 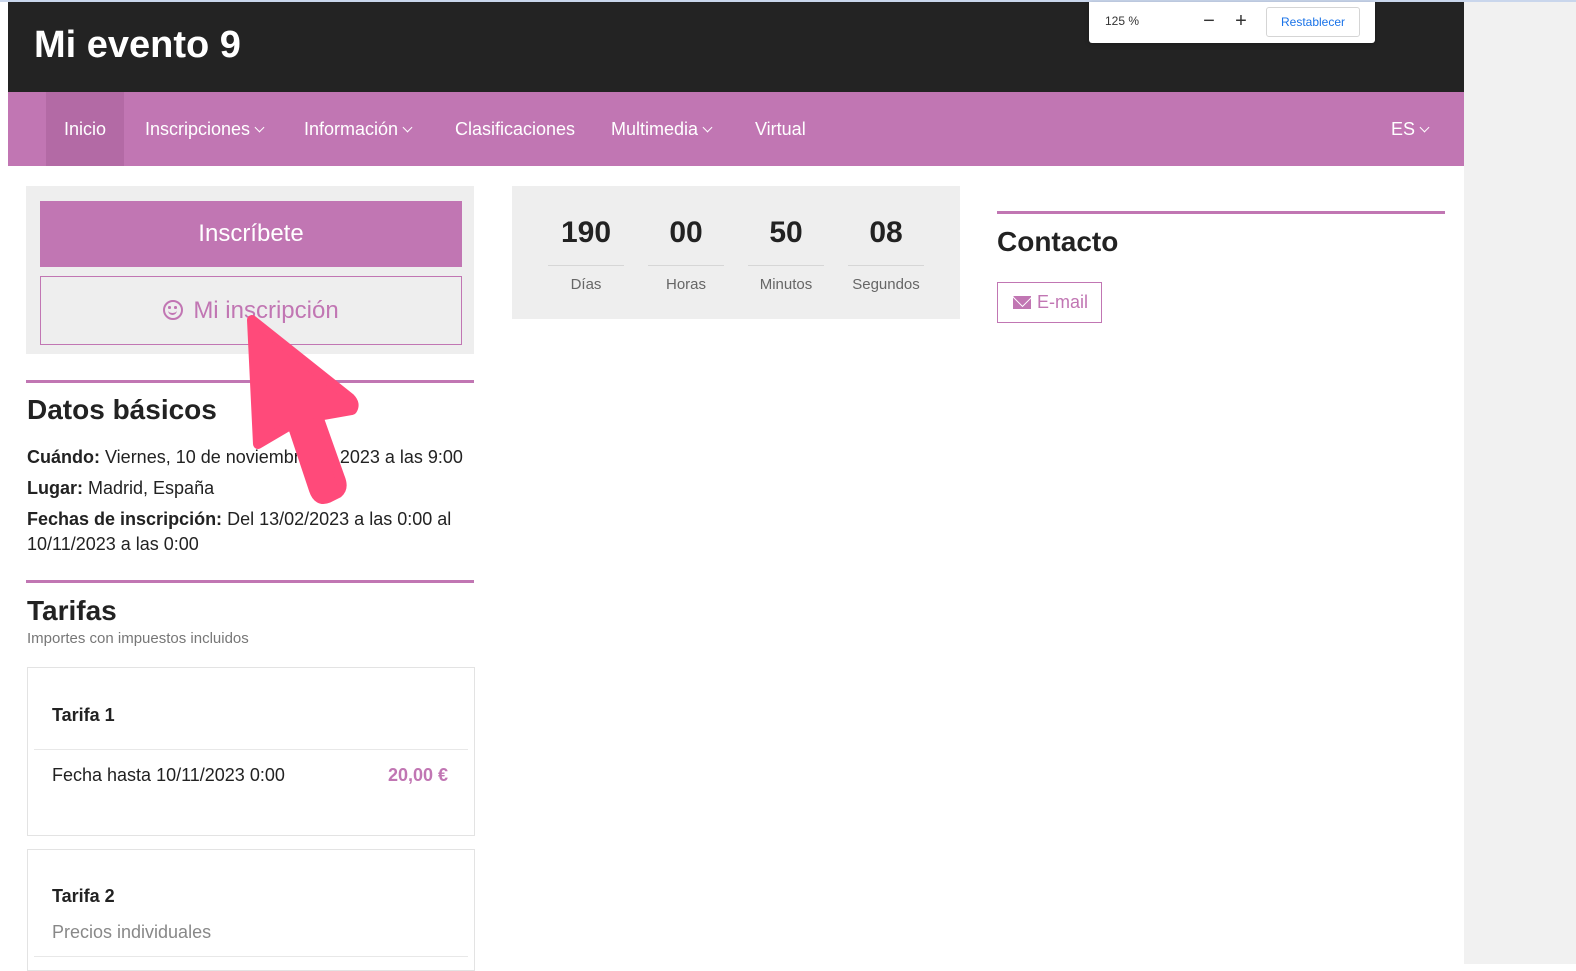 What do you see at coordinates (1209, 21) in the screenshot?
I see `zoom-out-button: −` at bounding box center [1209, 21].